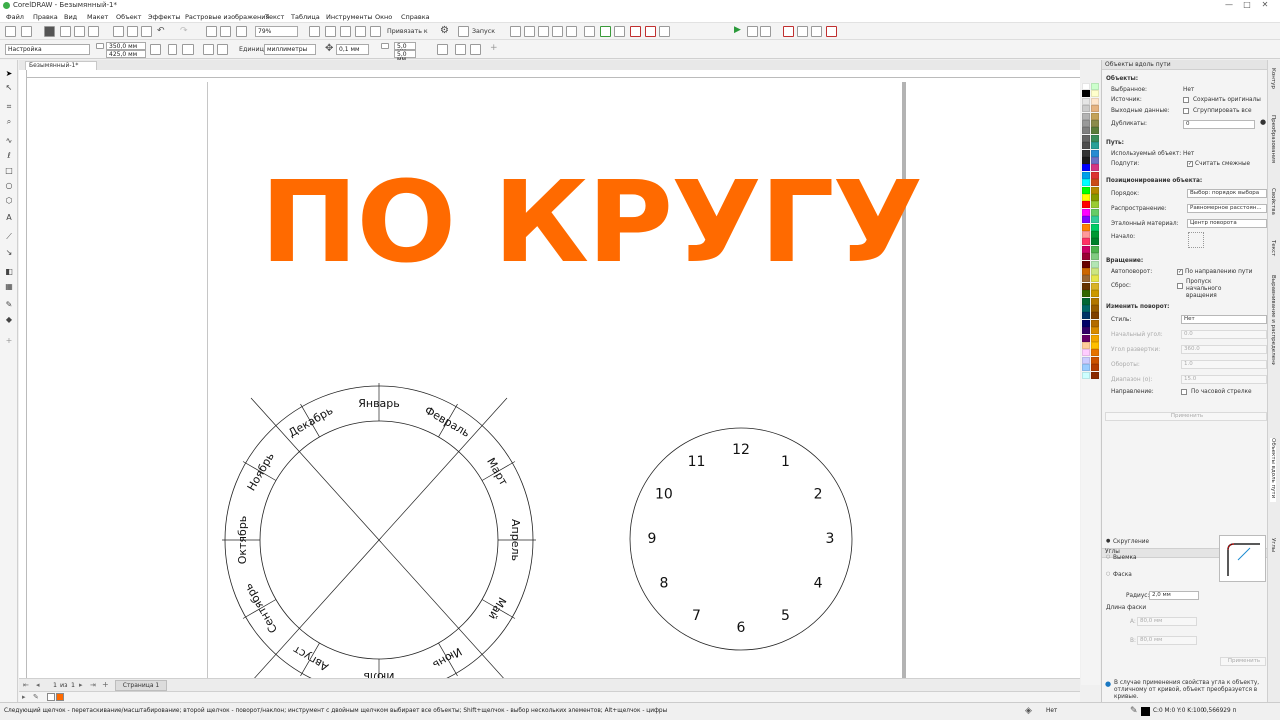  Describe the element at coordinates (9, 287) in the screenshot. I see `transparency-tool-icon: ▦` at that location.